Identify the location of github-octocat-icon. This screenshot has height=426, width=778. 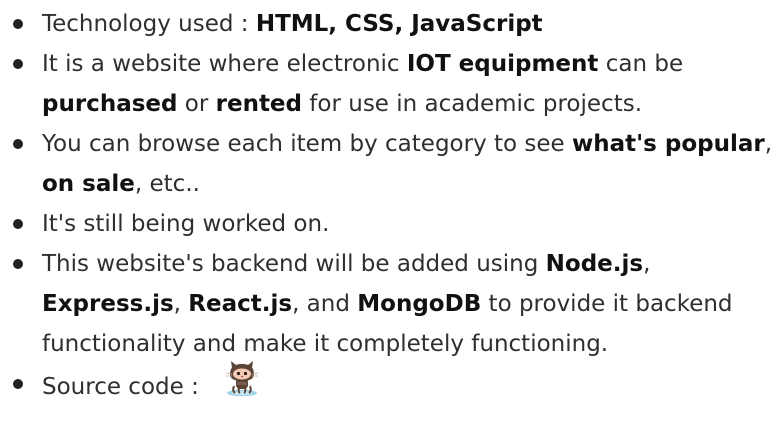
(242, 384).